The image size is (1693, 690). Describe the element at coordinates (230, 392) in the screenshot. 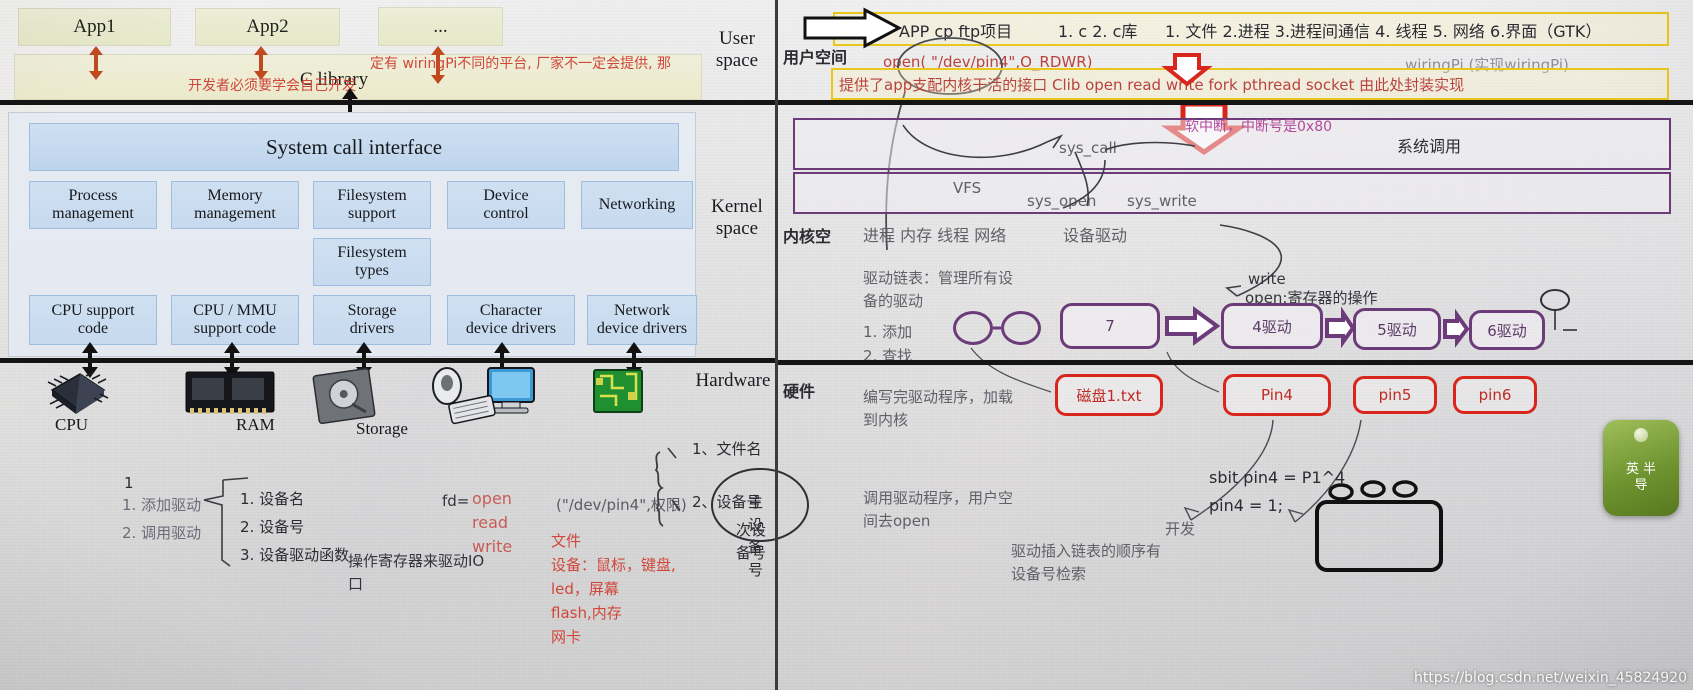

I see `ram-module-icon` at that location.